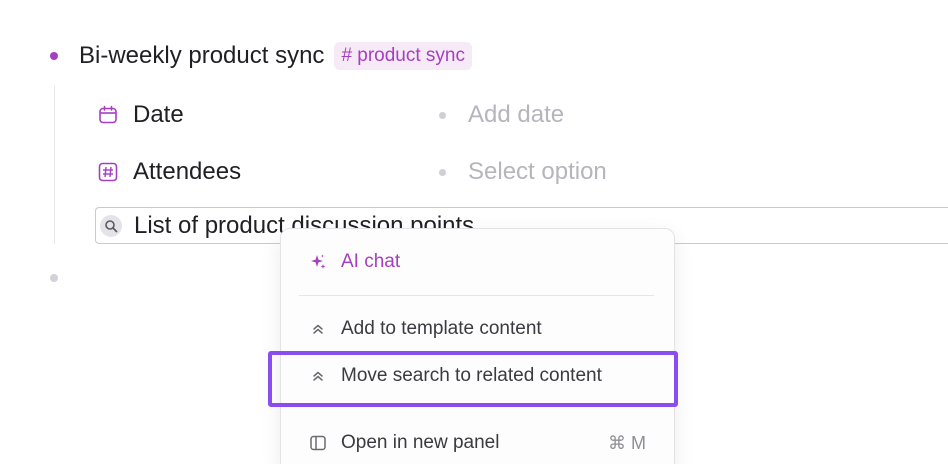 Image resolution: width=948 pixels, height=464 pixels. What do you see at coordinates (441, 328) in the screenshot?
I see `menu-label: Add to template content` at bounding box center [441, 328].